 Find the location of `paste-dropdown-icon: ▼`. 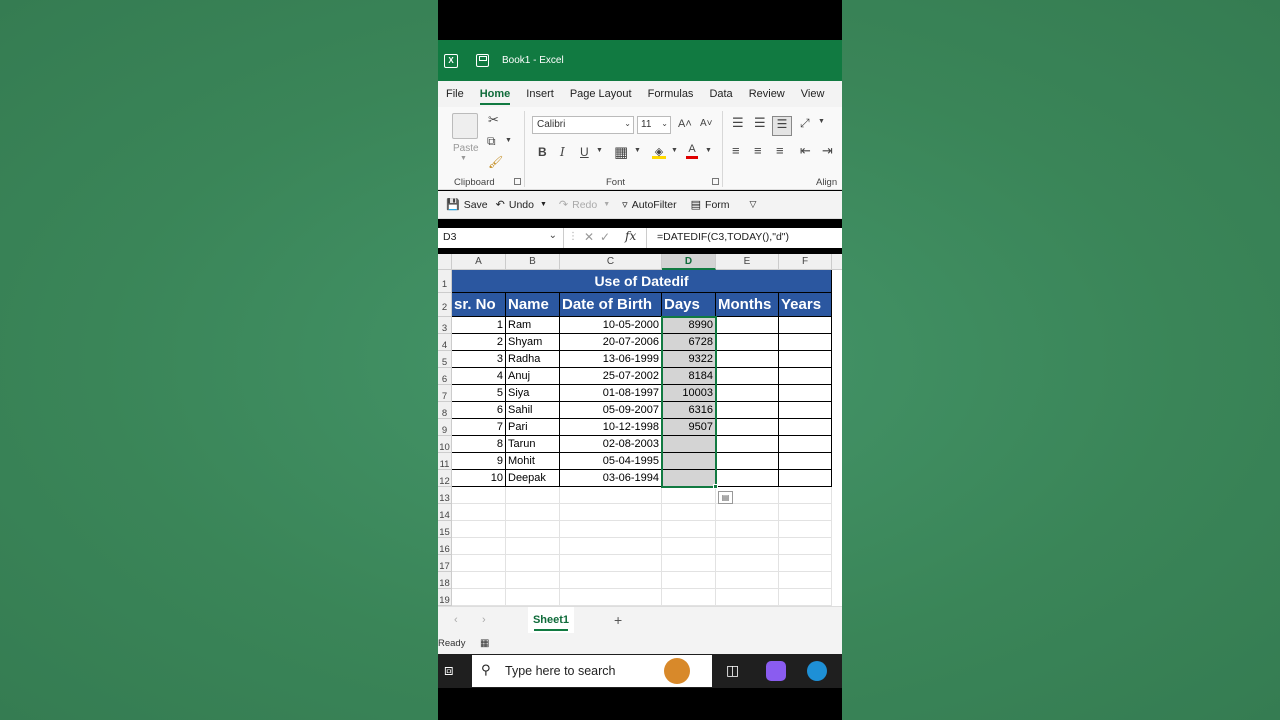

paste-dropdown-icon: ▼ is located at coordinates (463, 158).